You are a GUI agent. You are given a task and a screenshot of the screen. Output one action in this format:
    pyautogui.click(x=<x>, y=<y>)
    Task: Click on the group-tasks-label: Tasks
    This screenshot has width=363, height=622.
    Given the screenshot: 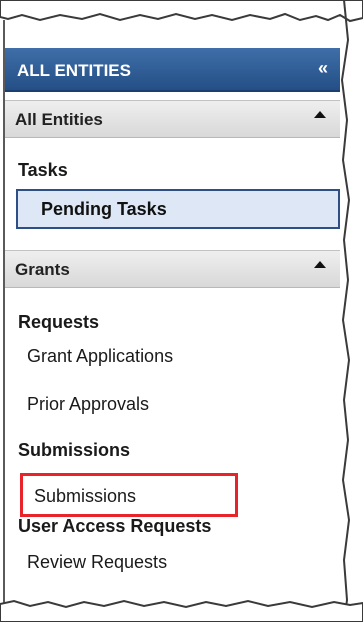 What is the action you would take?
    pyautogui.click(x=43, y=170)
    